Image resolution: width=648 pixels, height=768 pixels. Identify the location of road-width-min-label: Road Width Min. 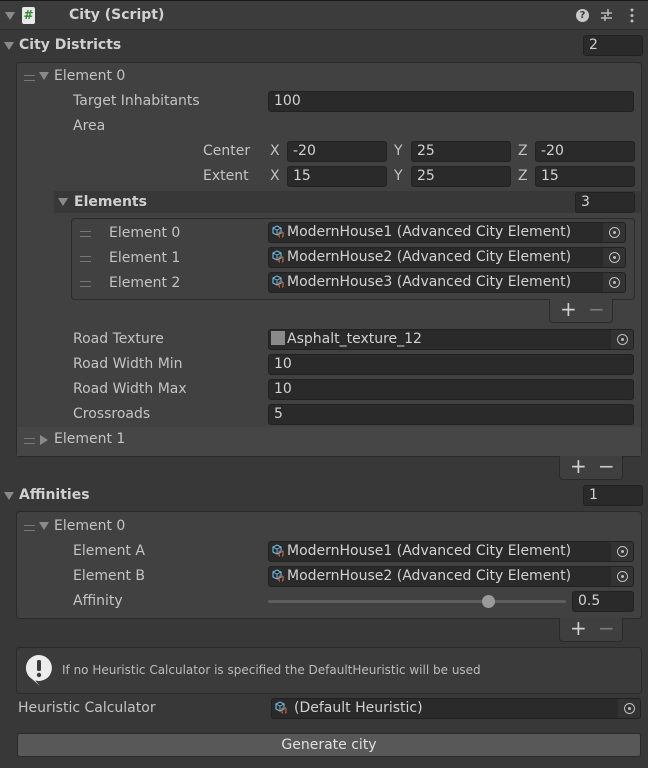
(128, 364).